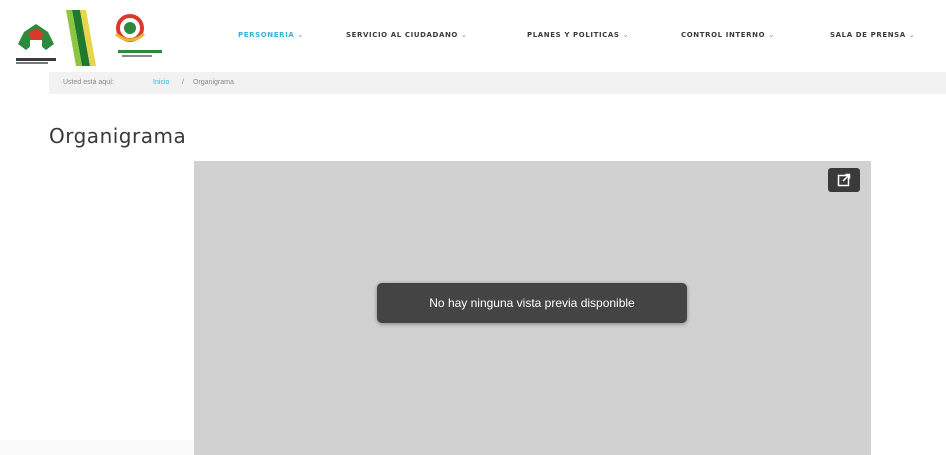  I want to click on nav-item-personeria: PERSONERIA ⌄, so click(271, 35).